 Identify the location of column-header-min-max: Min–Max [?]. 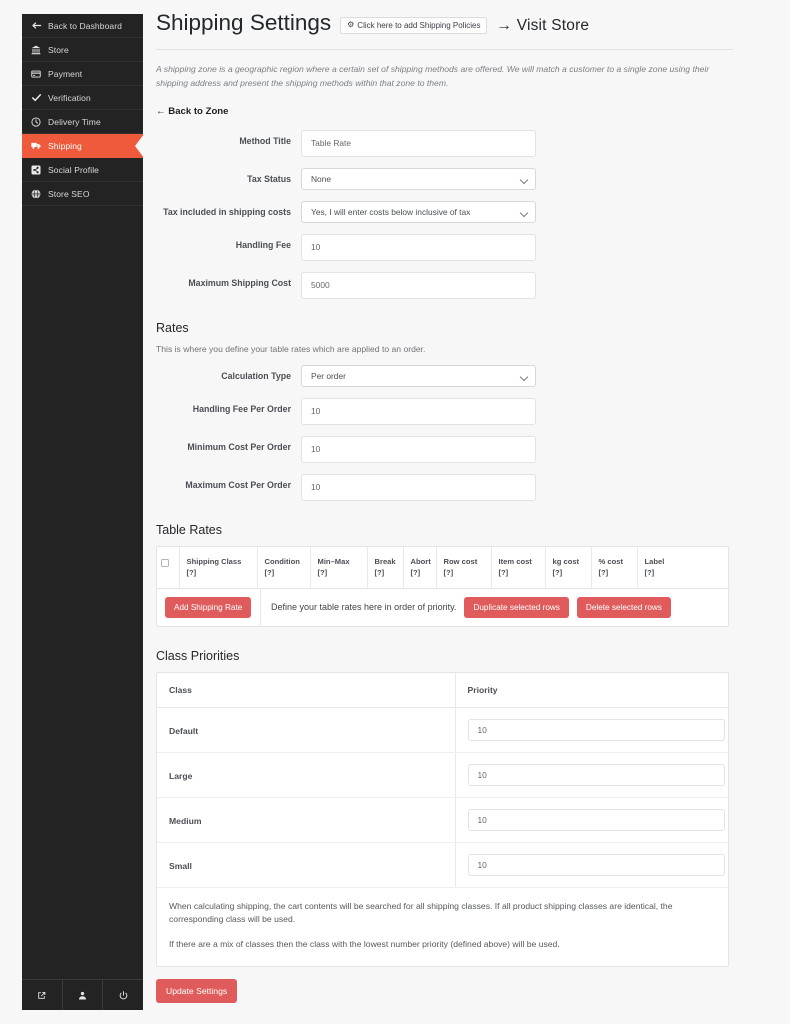
(339, 567).